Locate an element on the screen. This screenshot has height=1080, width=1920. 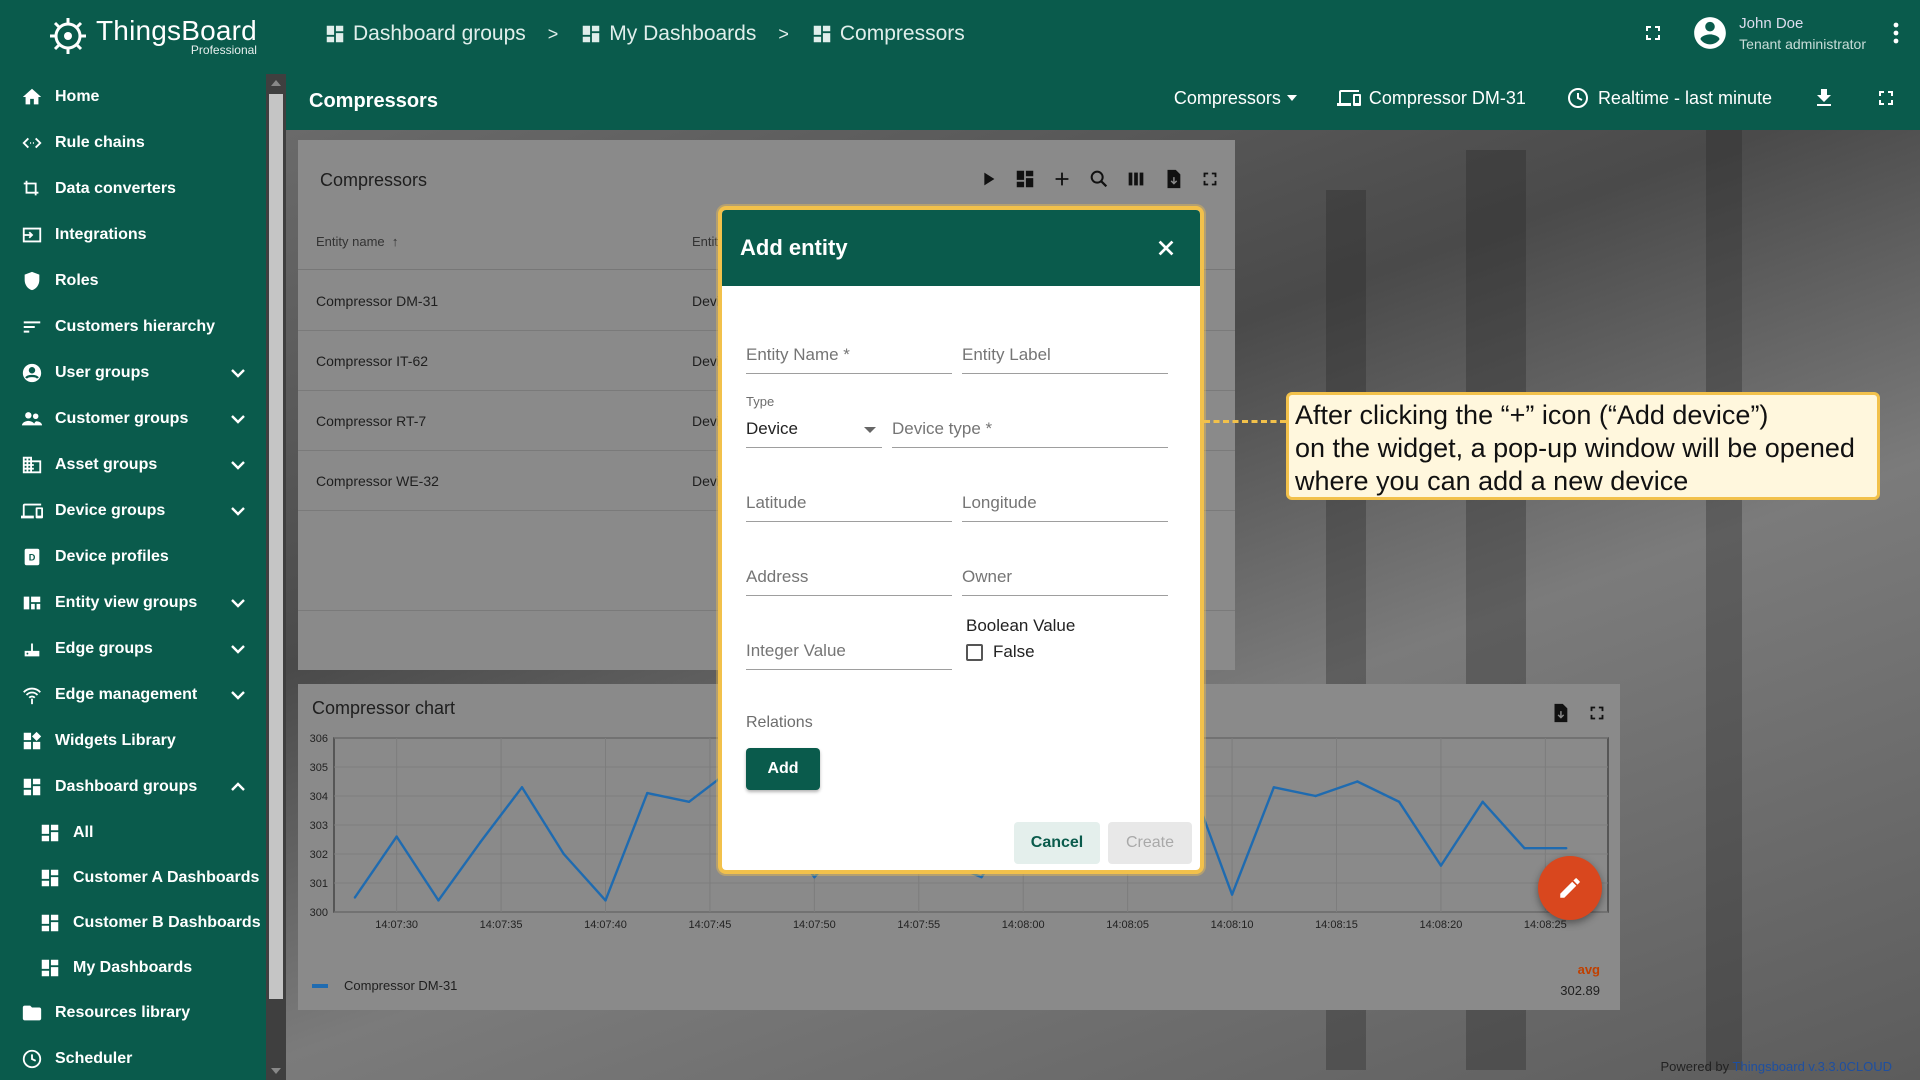
cancel-button: Cancel is located at coordinates (1057, 843).